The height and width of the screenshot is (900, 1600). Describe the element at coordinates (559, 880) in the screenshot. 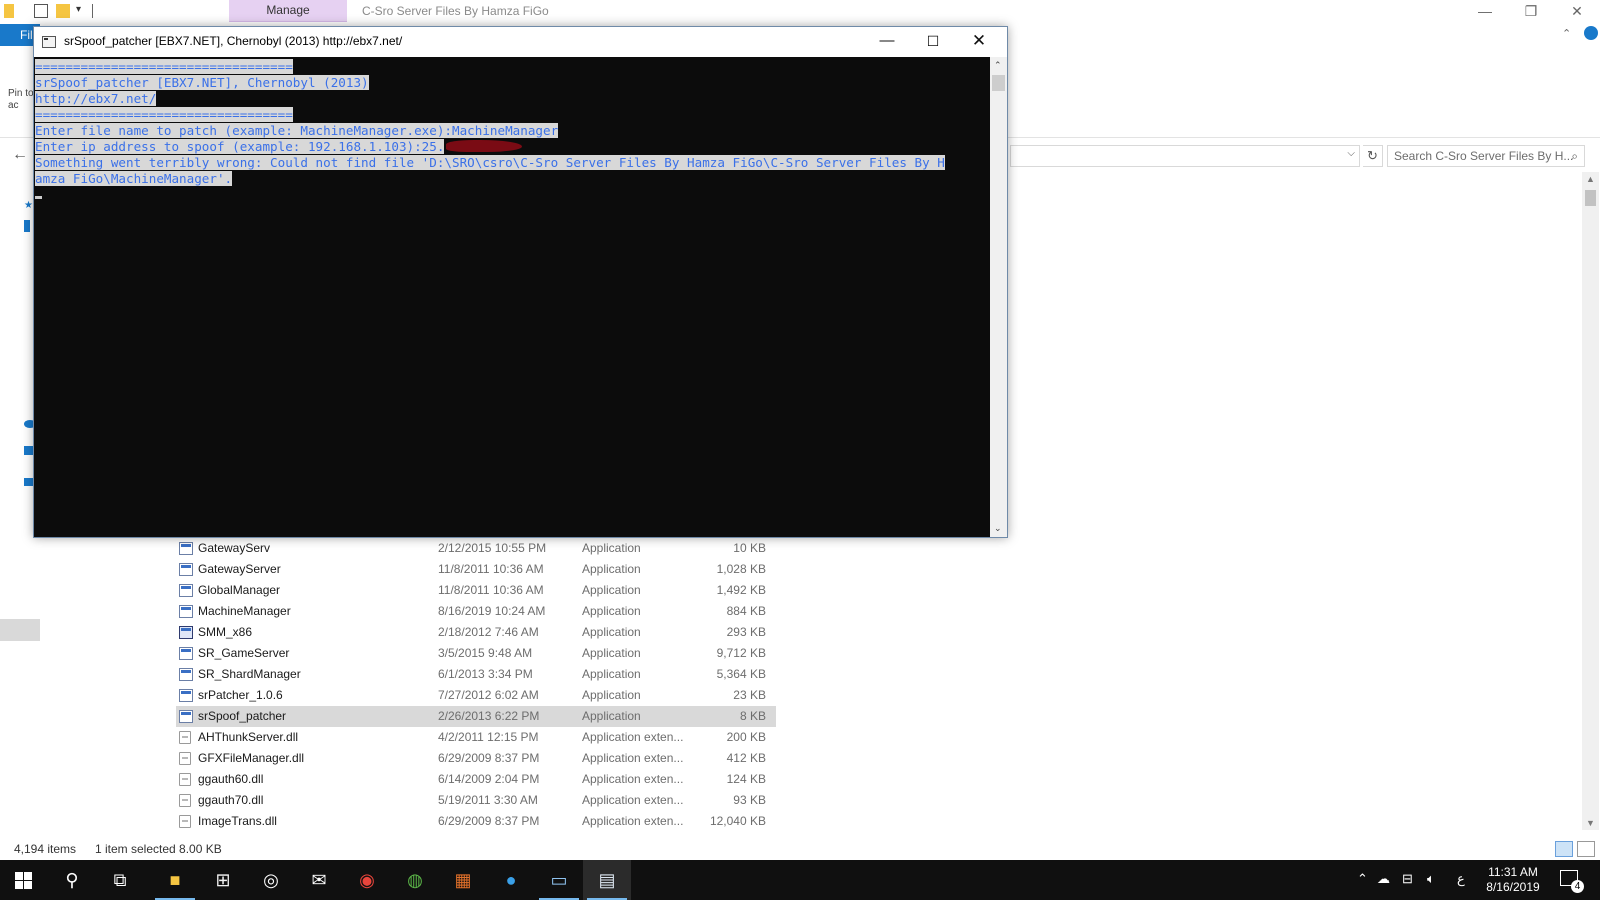

I see `taskbar-window-app: ▭` at that location.